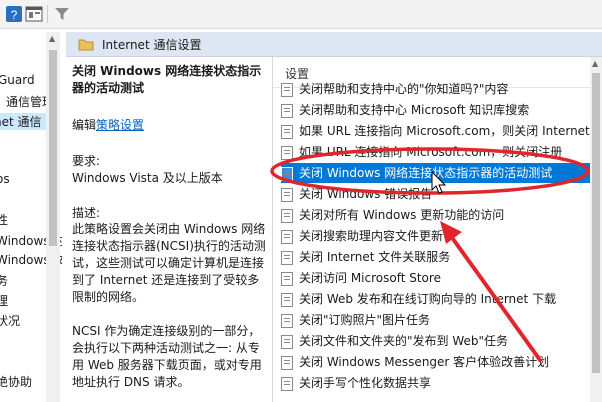 The image size is (602, 402). I want to click on tree-item: 务, so click(4, 280).